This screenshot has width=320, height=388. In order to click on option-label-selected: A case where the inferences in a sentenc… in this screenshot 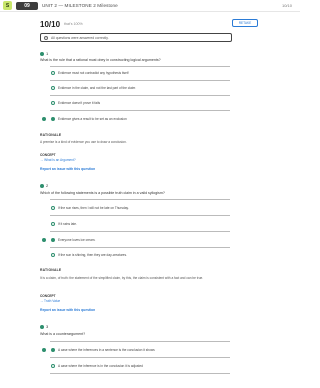, I will do `click(143, 350)`.